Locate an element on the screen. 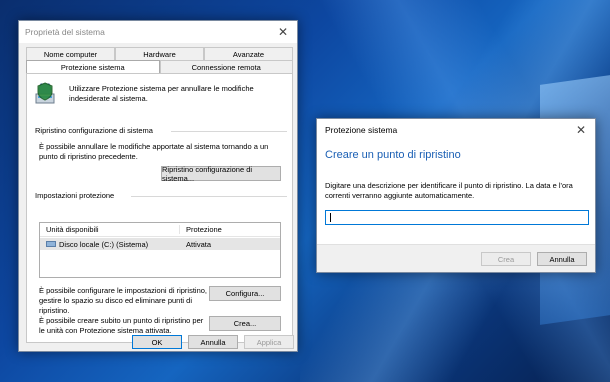 This screenshot has width=610, height=382. text-caret is located at coordinates (330, 217).